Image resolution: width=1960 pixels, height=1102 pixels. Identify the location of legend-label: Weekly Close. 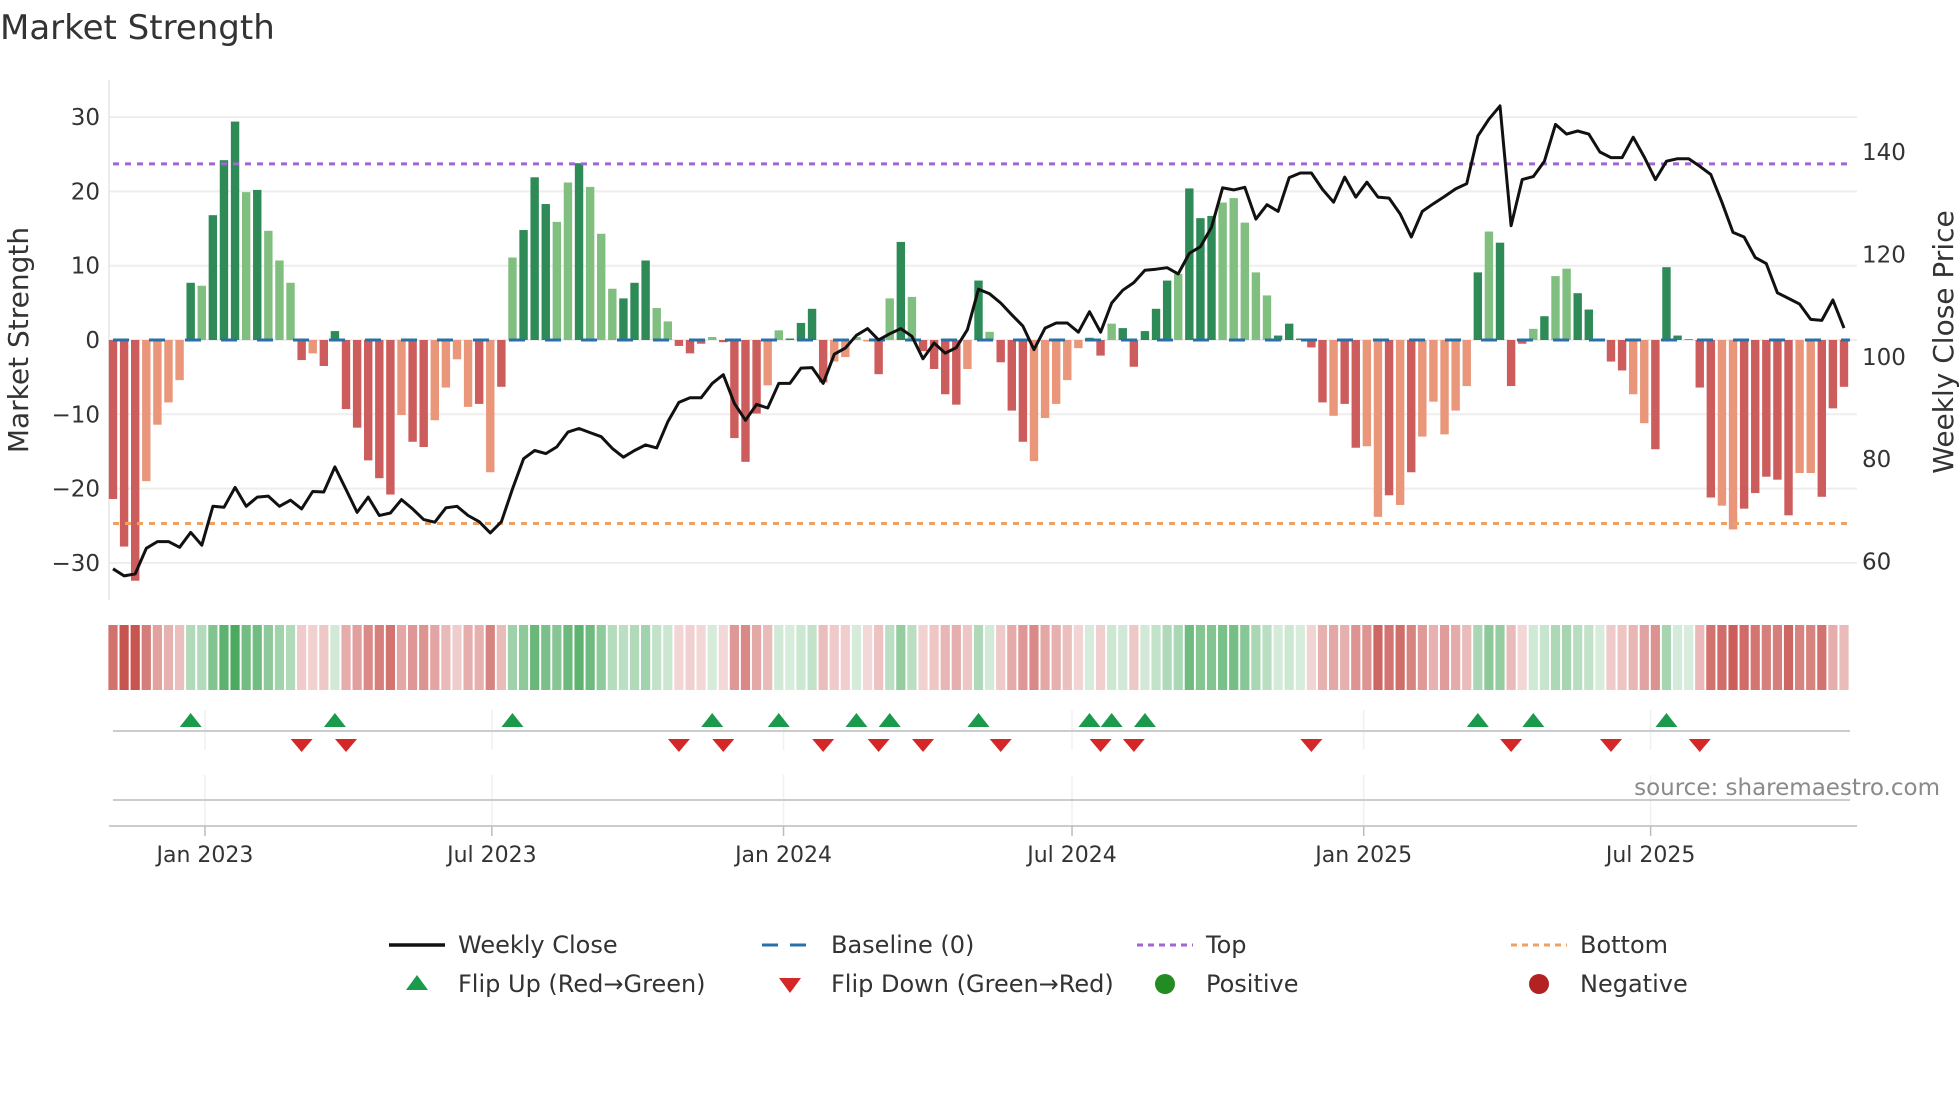
(538, 945).